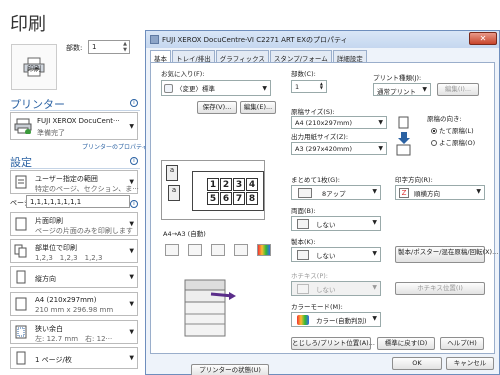  Describe the element at coordinates (406, 343) in the screenshot. I see `restore-defaults-button: 標準に戻す(D)` at that location.